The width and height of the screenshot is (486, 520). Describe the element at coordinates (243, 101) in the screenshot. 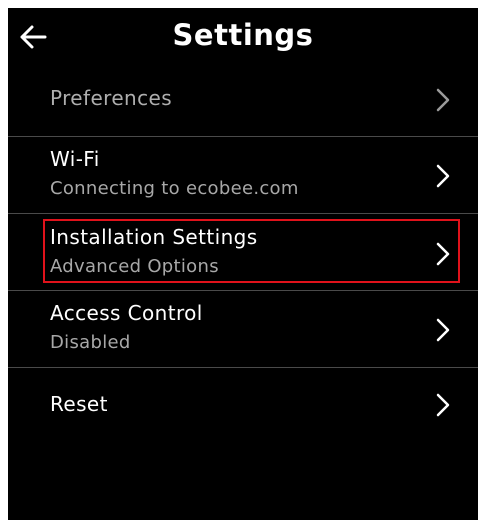

I see `menu-item-preferences: Preferences` at that location.